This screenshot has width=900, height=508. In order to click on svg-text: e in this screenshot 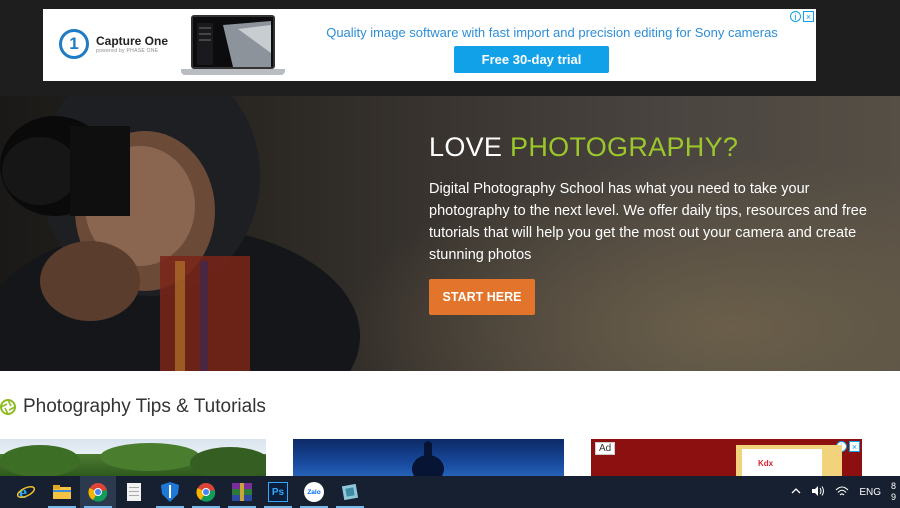, I will do `click(23, 492)`.